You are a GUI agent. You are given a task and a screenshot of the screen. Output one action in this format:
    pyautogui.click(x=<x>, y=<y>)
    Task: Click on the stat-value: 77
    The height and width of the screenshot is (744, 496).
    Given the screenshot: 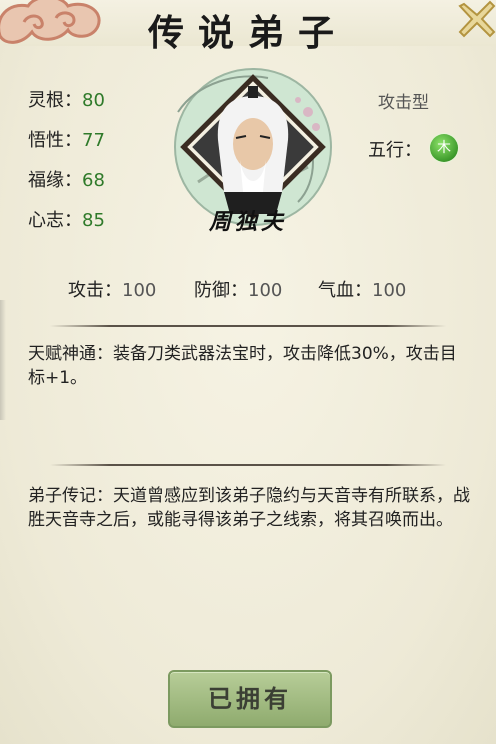 What is the action you would take?
    pyautogui.click(x=93, y=140)
    